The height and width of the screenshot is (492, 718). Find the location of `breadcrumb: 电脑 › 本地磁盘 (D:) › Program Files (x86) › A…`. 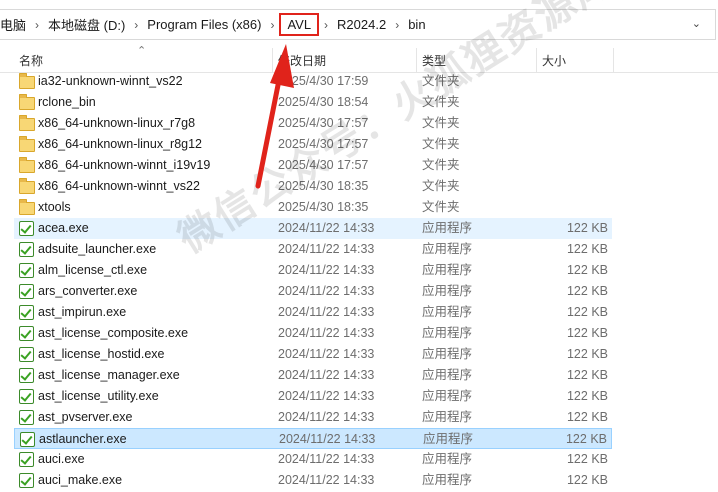

breadcrumb: 电脑 › 本地磁盘 (D:) › Program Files (x86) › A… is located at coordinates (358, 24).